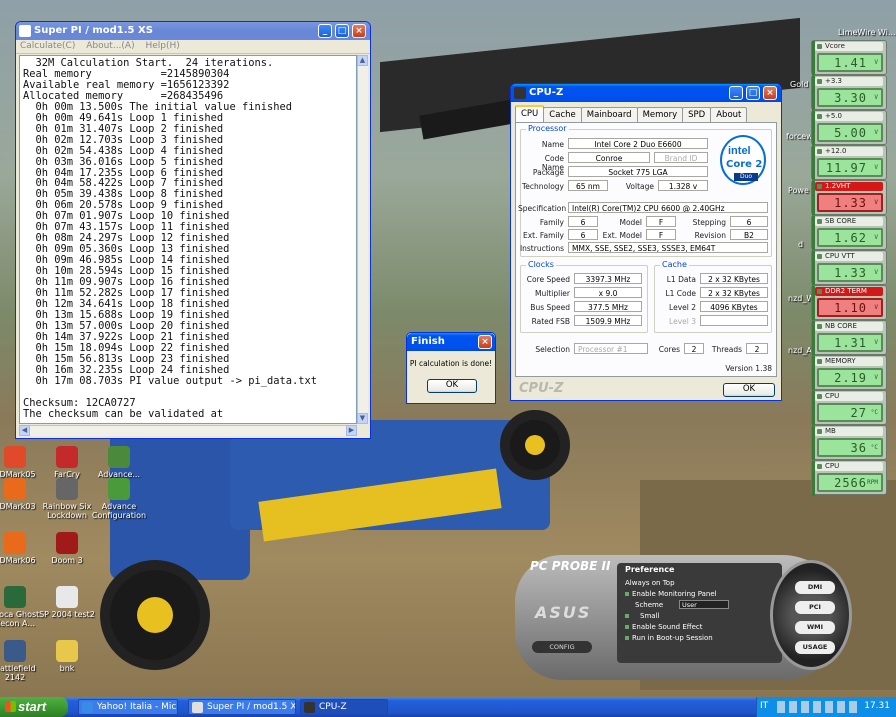 The width and height of the screenshot is (896, 717). What do you see at coordinates (849, 291) in the screenshot?
I see `monitor-label: DDR2 TERM` at bounding box center [849, 291].